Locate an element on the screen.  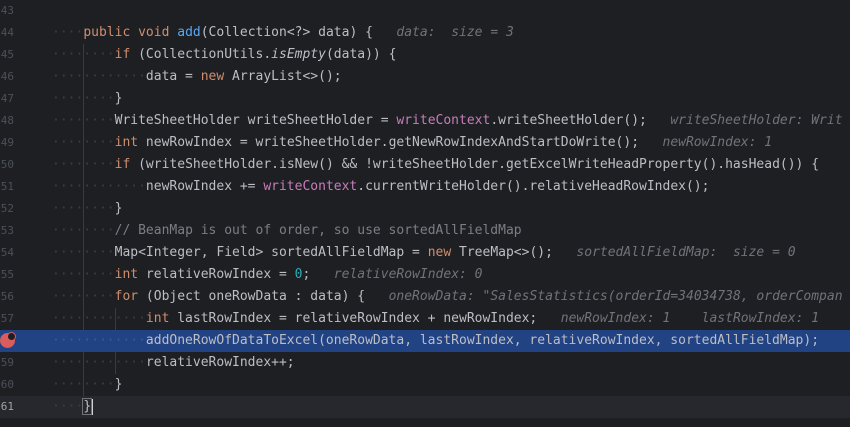
line-number: 44 is located at coordinates (7, 32).